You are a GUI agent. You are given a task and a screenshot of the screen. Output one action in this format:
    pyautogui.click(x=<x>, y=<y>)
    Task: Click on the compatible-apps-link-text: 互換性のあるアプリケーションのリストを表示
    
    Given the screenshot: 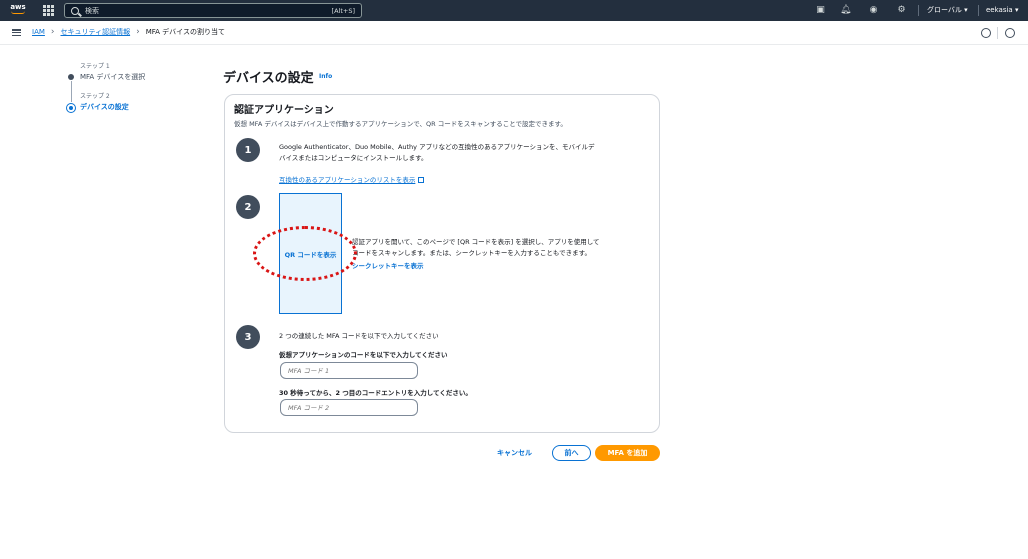 What is the action you would take?
    pyautogui.click(x=347, y=180)
    